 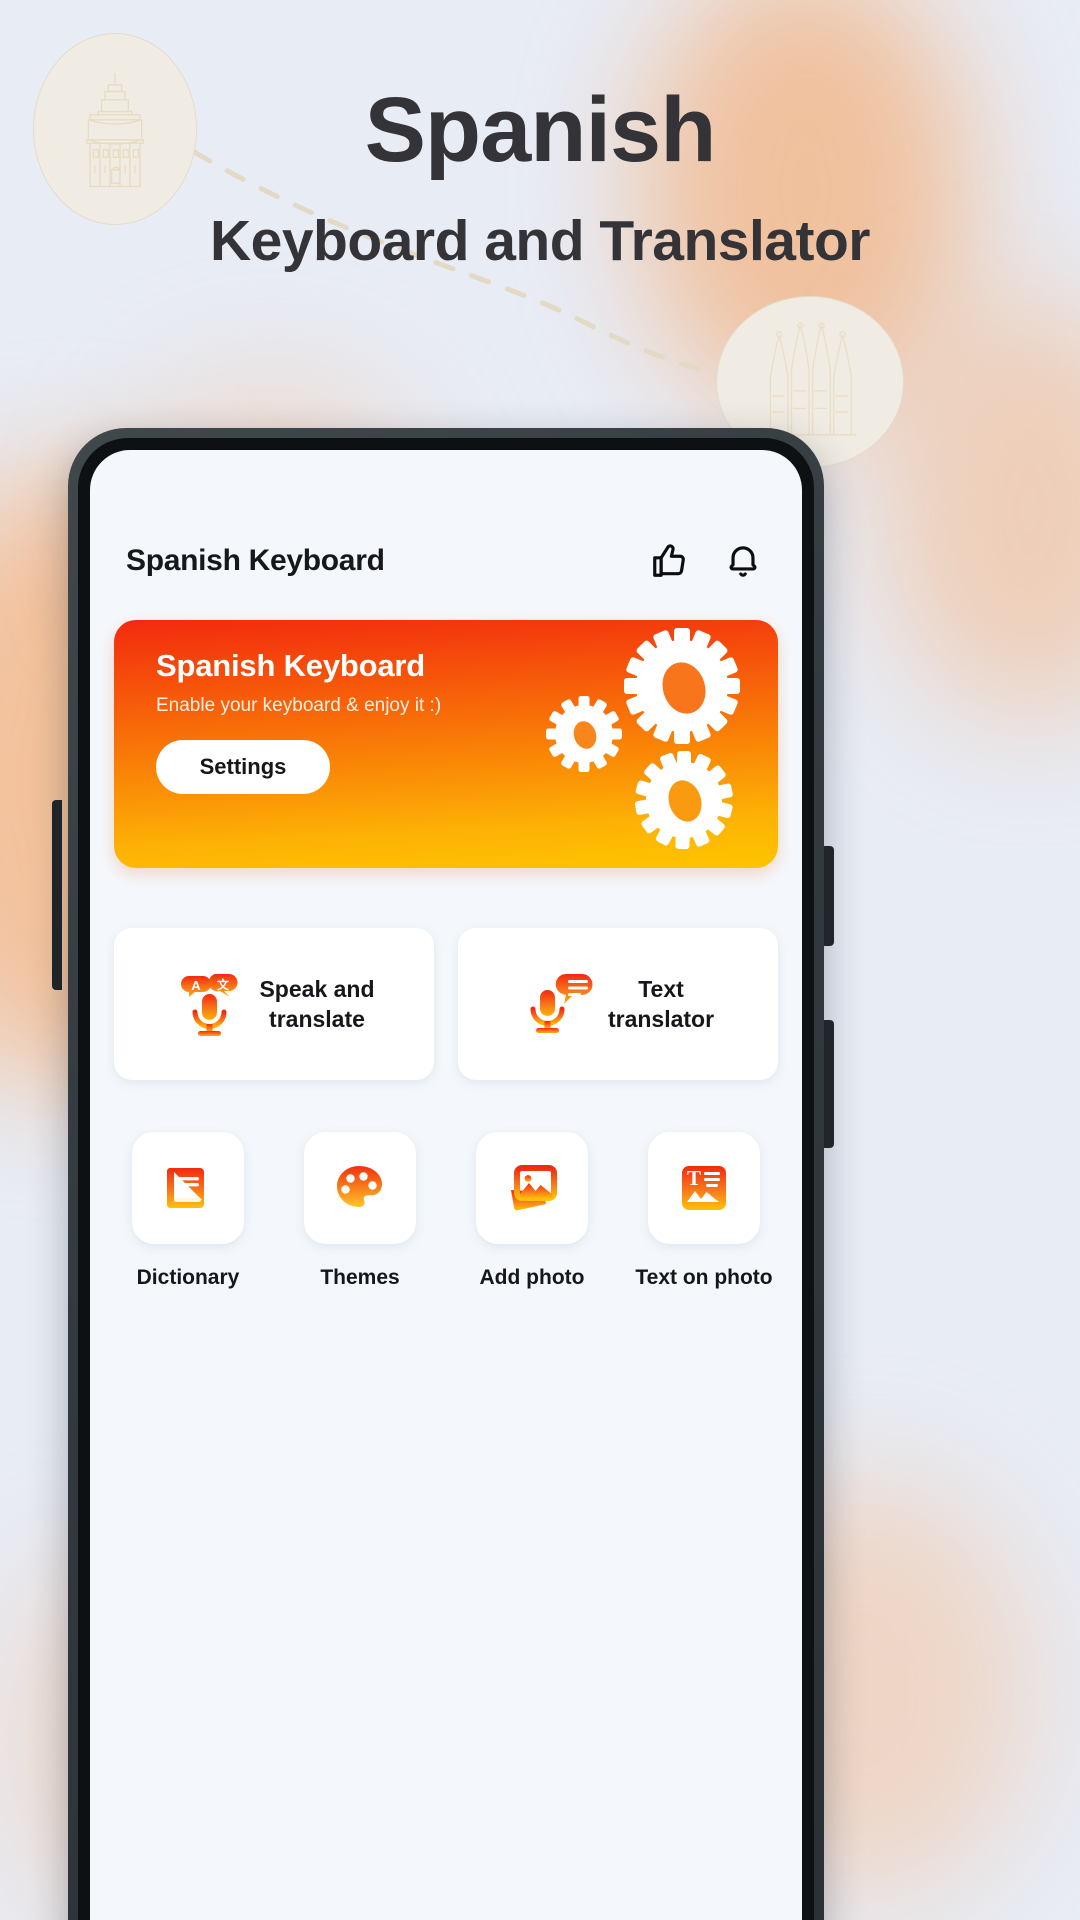 What do you see at coordinates (980, 510) in the screenshot?
I see `background-blob` at bounding box center [980, 510].